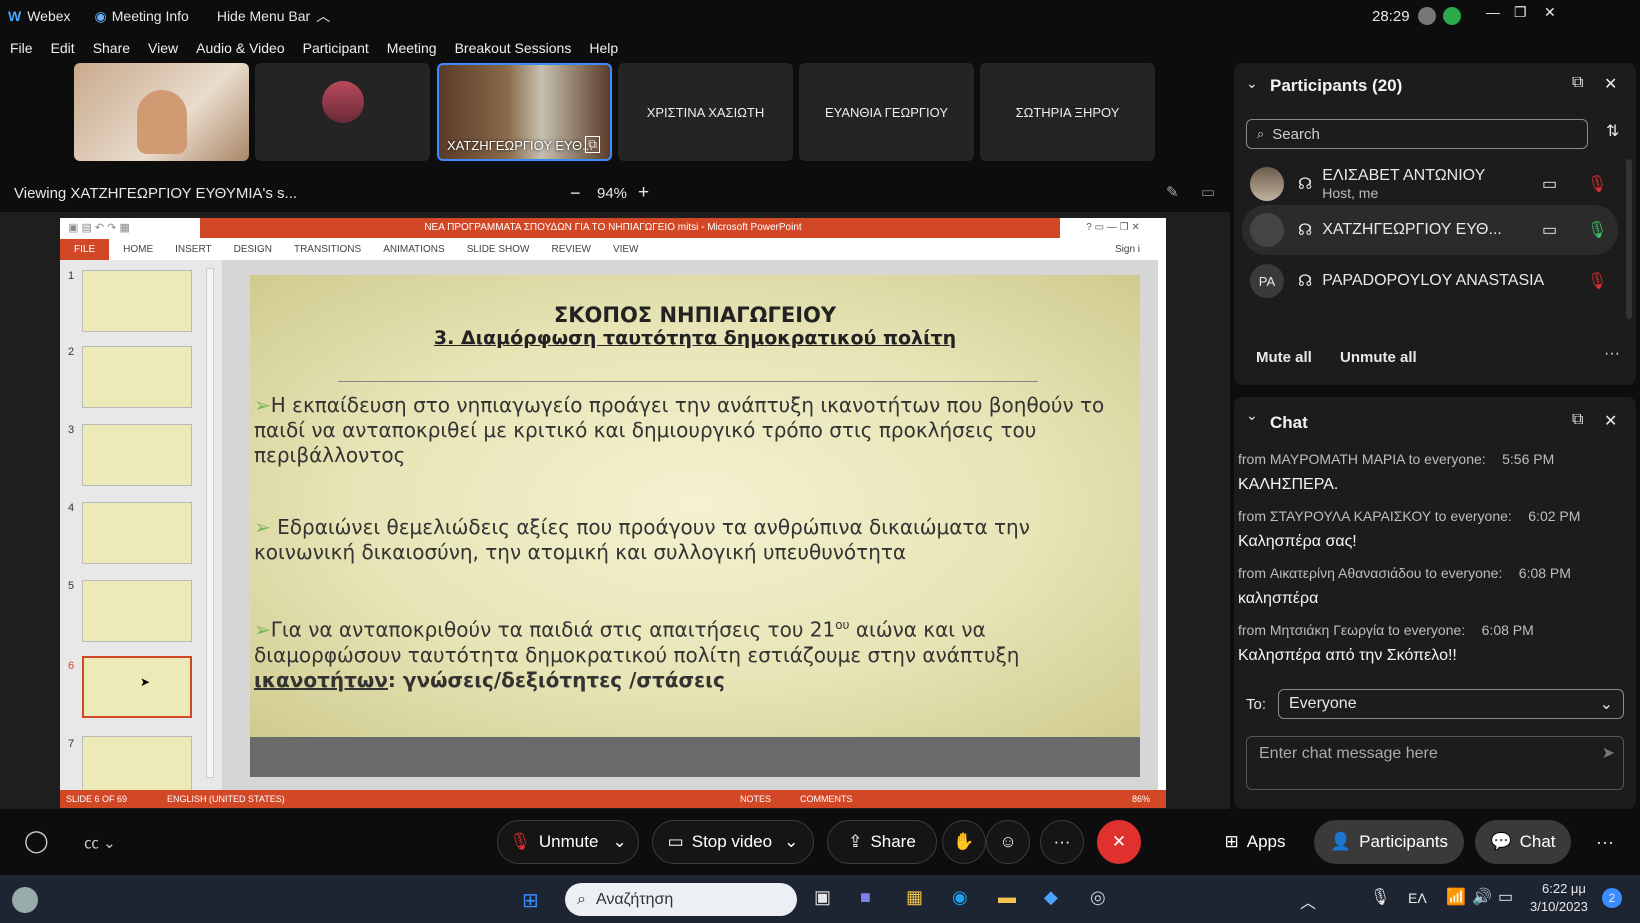  What do you see at coordinates (1612, 131) in the screenshot?
I see `sort-icon: ⇅` at bounding box center [1612, 131].